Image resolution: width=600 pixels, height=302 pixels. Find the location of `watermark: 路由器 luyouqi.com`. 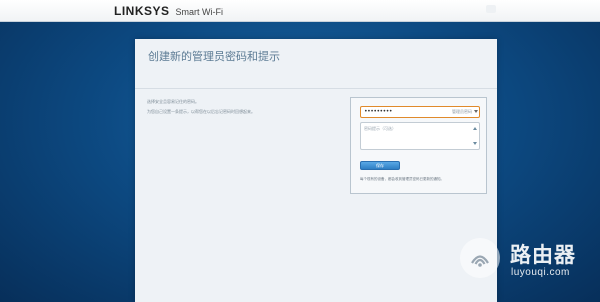

watermark: 路由器 luyouqi.com is located at coordinates (525, 259).